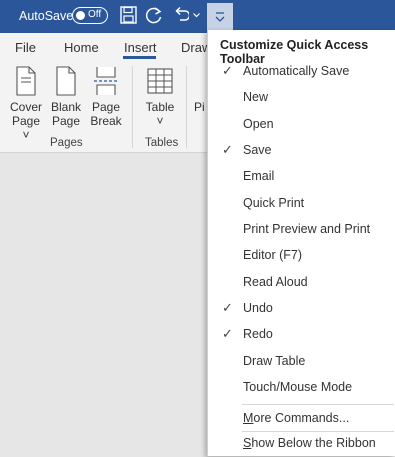  I want to click on menu-item-read-aloud: Read Aloud, so click(301, 283).